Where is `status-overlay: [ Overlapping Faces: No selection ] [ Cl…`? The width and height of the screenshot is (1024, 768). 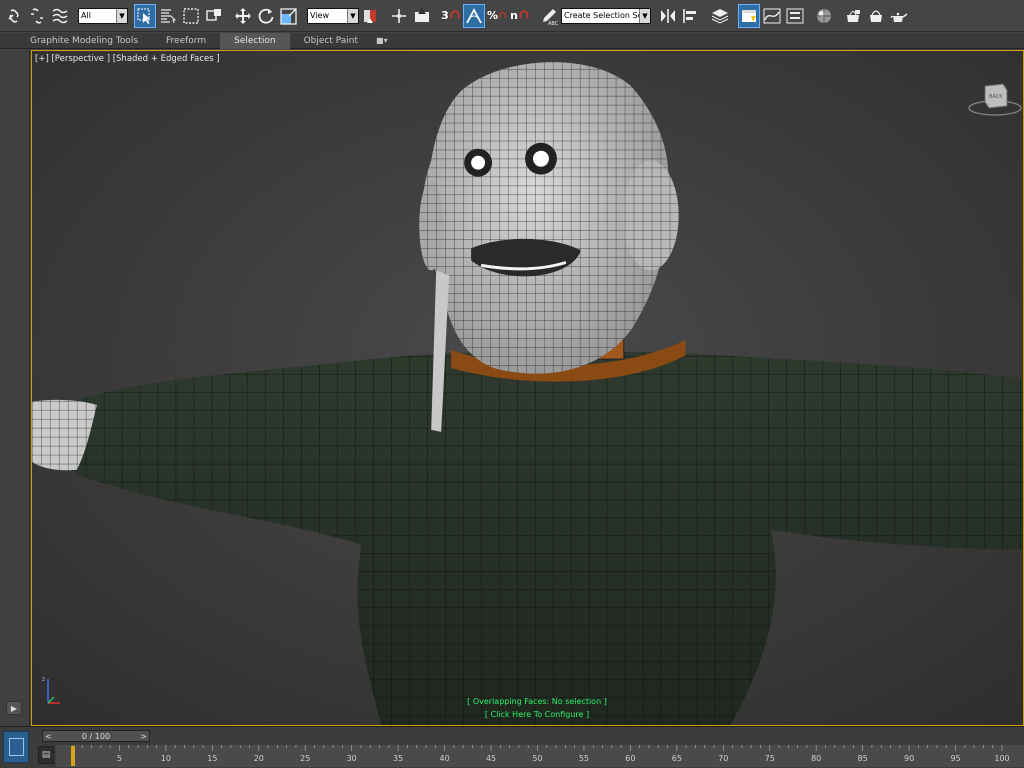 status-overlay: [ Overlapping Faces: No selection ] [ Cl… is located at coordinates (537, 708).